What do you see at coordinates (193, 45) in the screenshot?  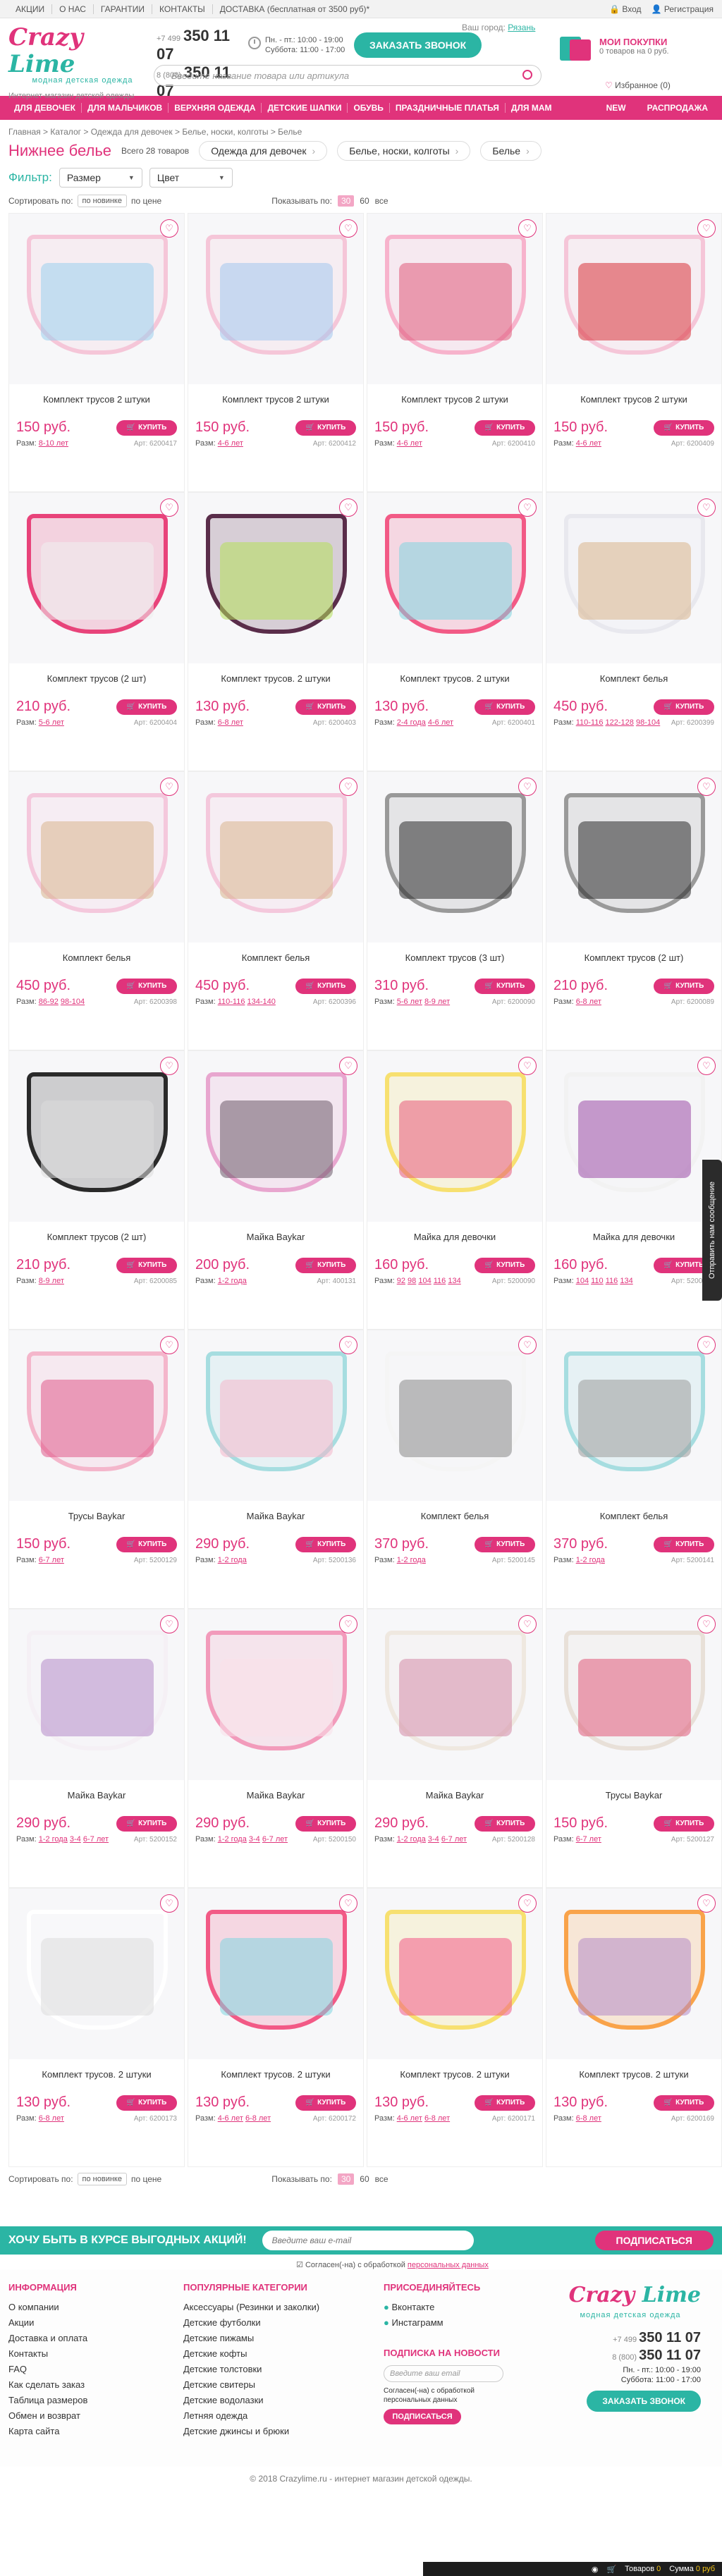 I see `phone1: 350 11 07` at bounding box center [193, 45].